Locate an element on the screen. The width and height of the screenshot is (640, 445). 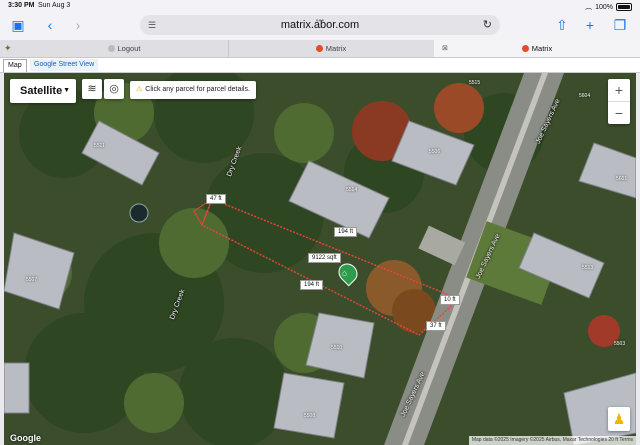
zoom-out-button: − is located at coordinates (619, 113).